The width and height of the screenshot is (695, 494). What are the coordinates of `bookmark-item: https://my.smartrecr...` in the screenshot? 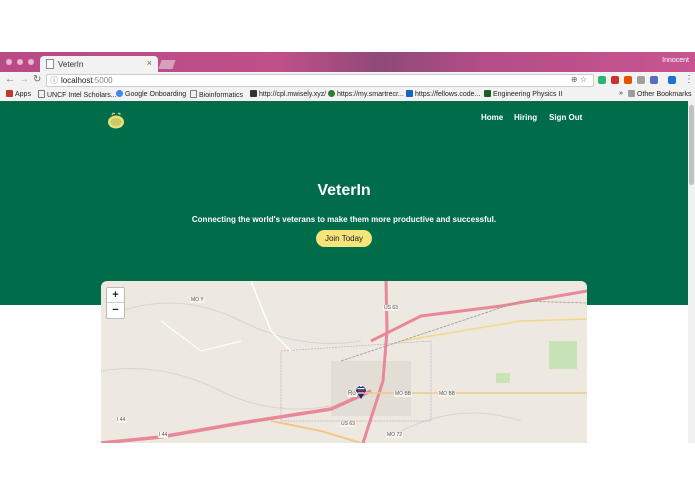 It's located at (366, 94).